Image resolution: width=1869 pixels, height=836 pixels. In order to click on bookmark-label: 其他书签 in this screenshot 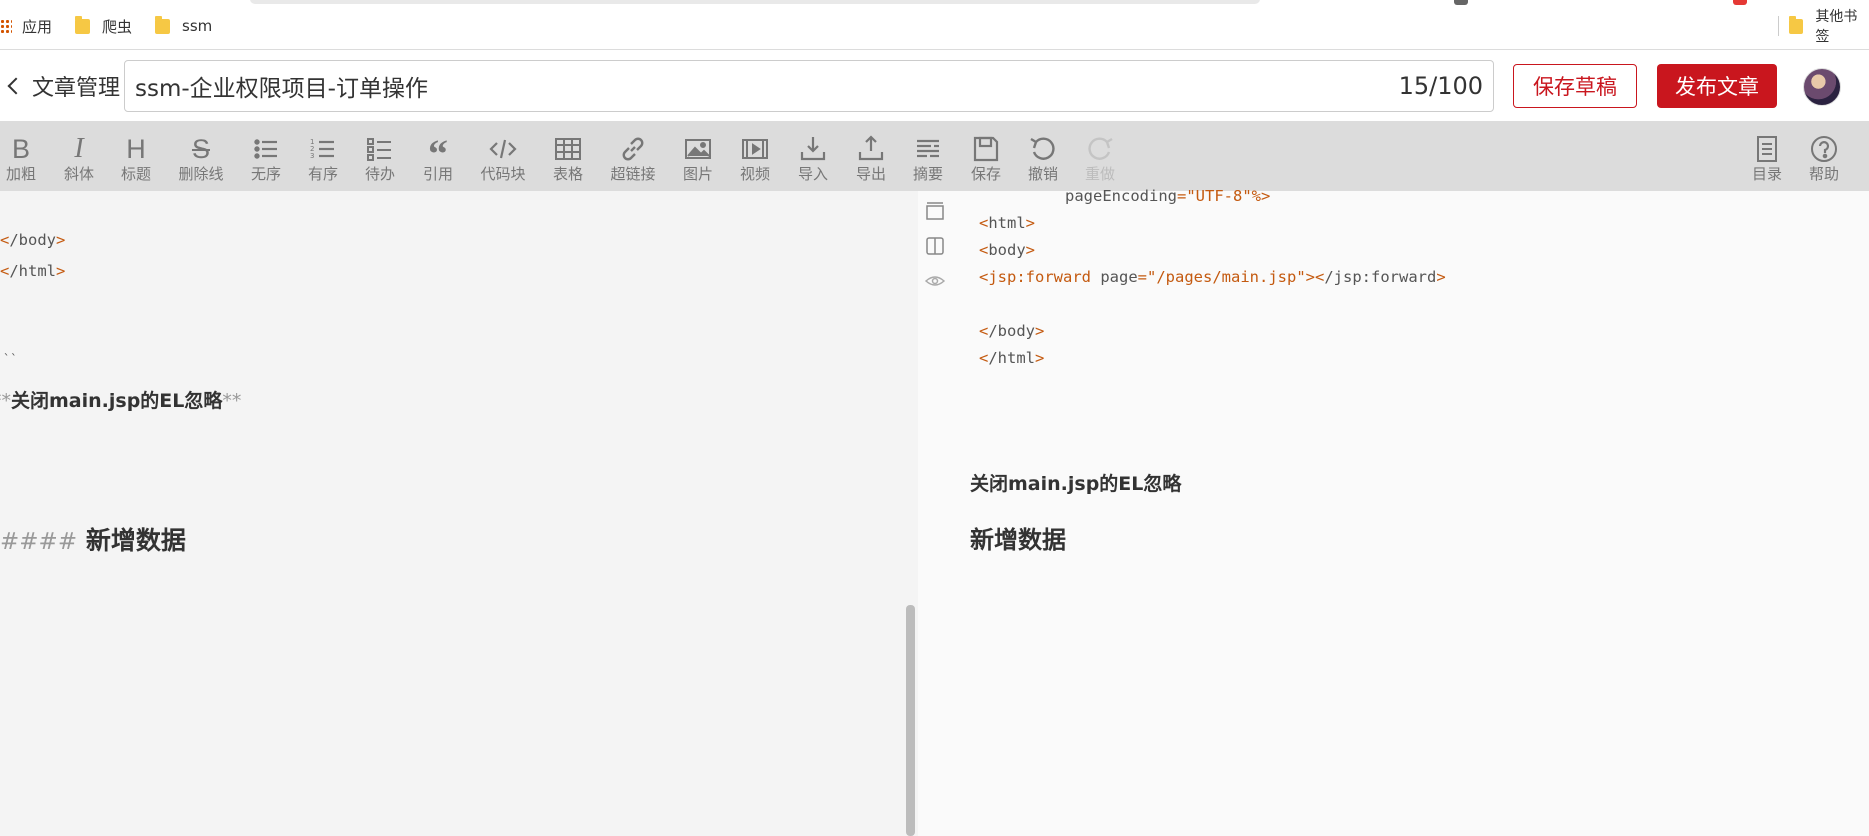, I will do `click(1836, 27)`.